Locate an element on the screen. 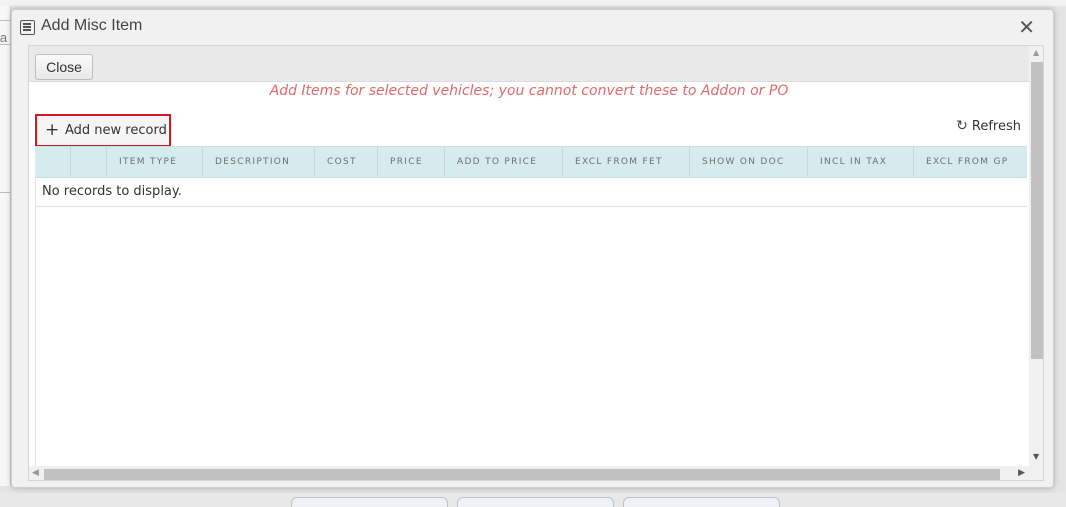 The width and height of the screenshot is (1066, 507). column-header-expand is located at coordinates (53, 162).